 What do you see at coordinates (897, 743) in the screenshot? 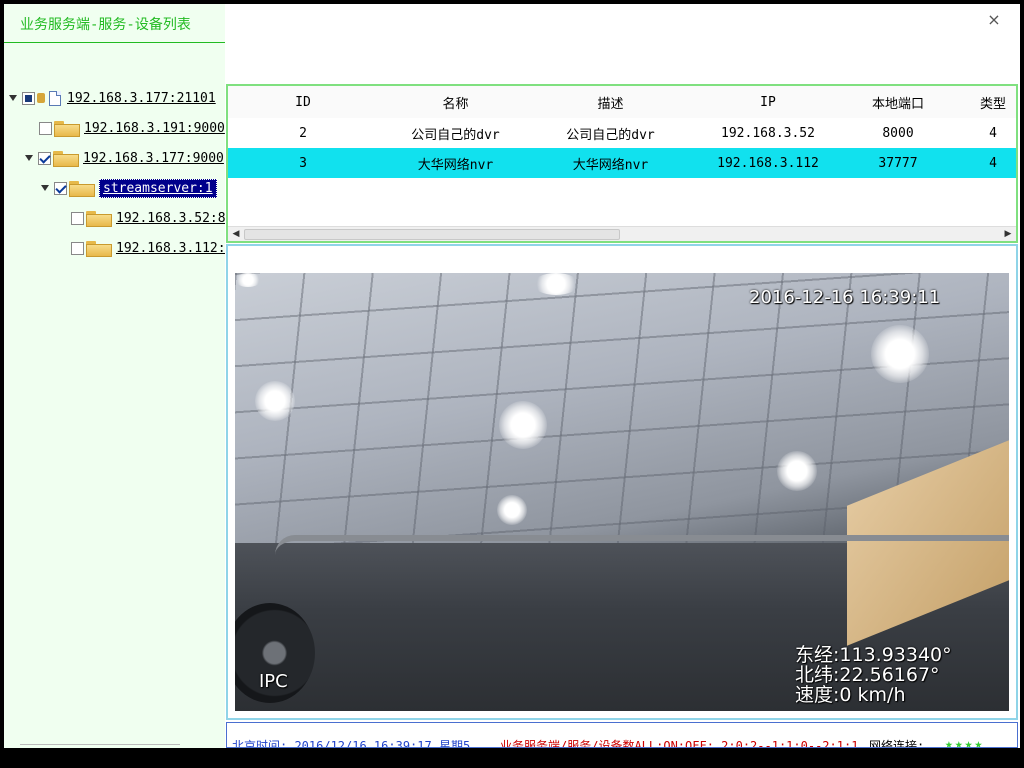
I see `status-network-label: 网络连接:` at bounding box center [897, 743].